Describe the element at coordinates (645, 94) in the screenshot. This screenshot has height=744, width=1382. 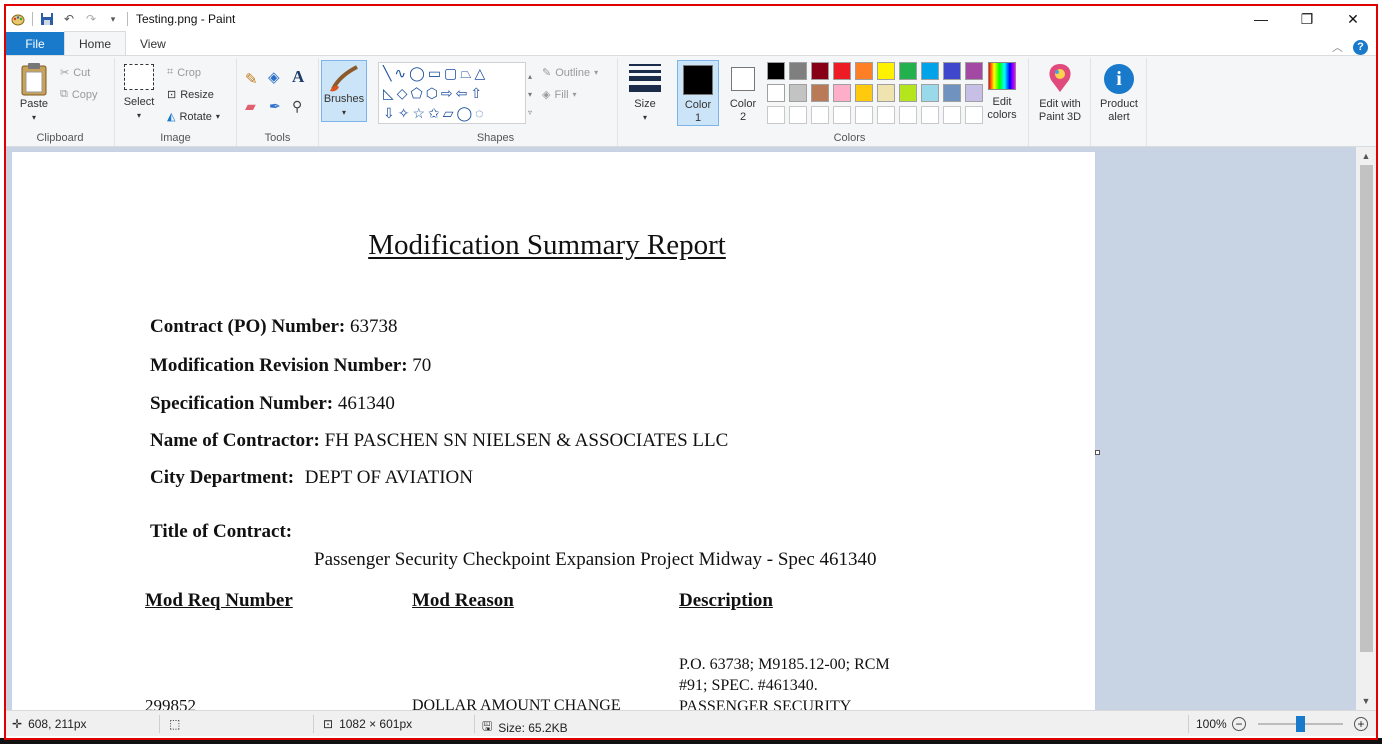
I see `size-button: Size ▾` at that location.